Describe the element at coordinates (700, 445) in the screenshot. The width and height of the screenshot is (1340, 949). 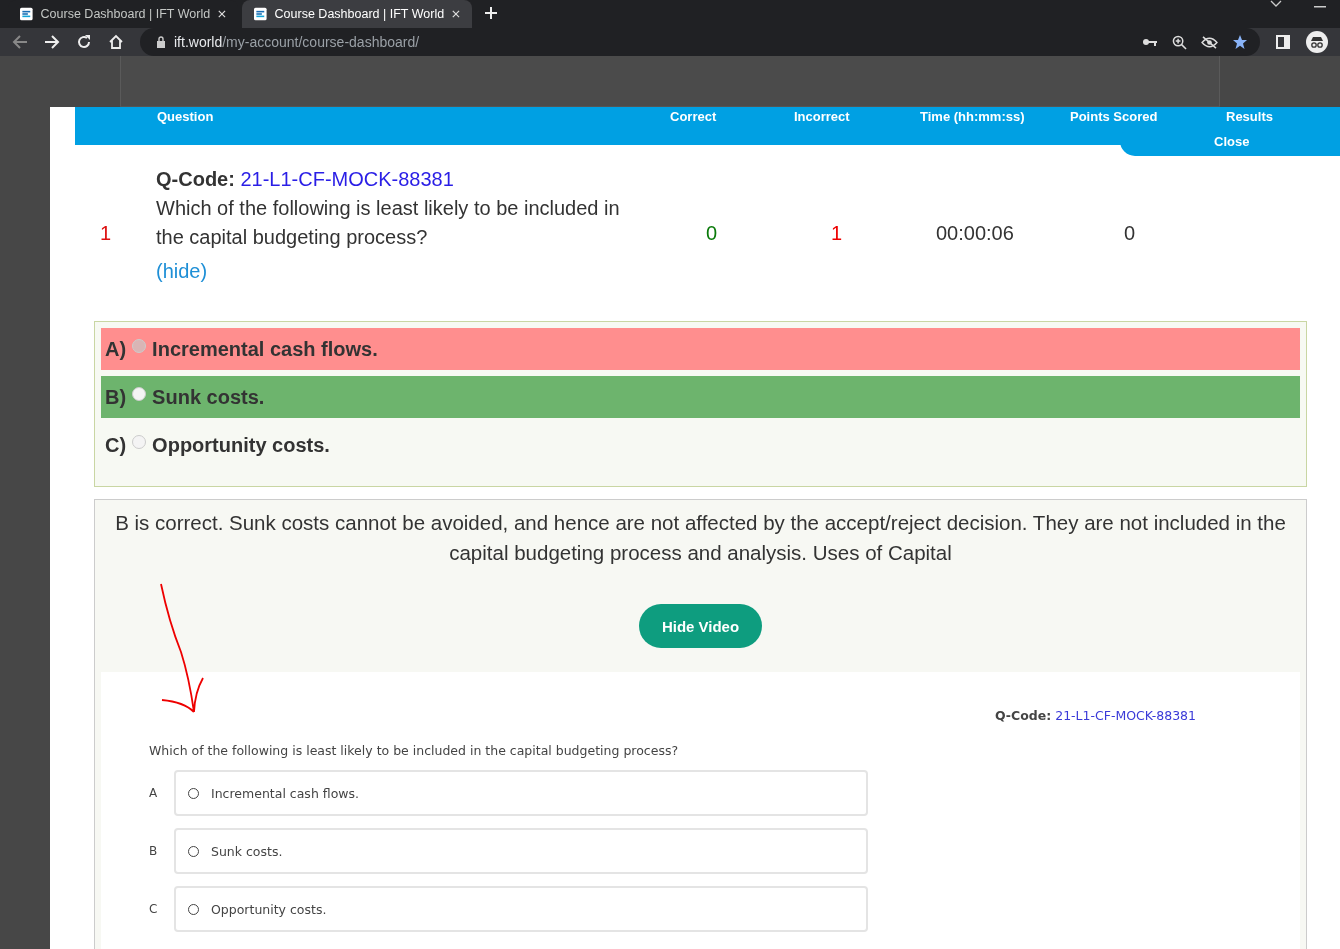
I see `answer-option: C) Opportunity costs.` at that location.